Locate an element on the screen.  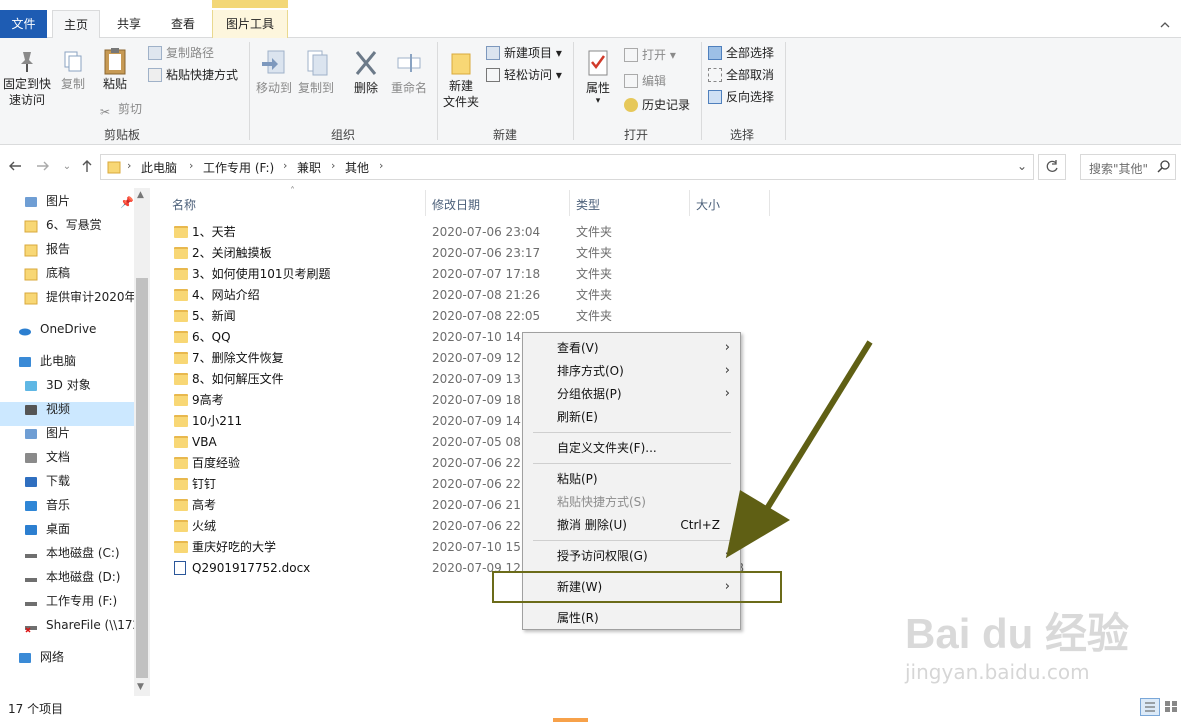
file-date: 2020-07-05 08:5 is located at coordinates (482, 442).